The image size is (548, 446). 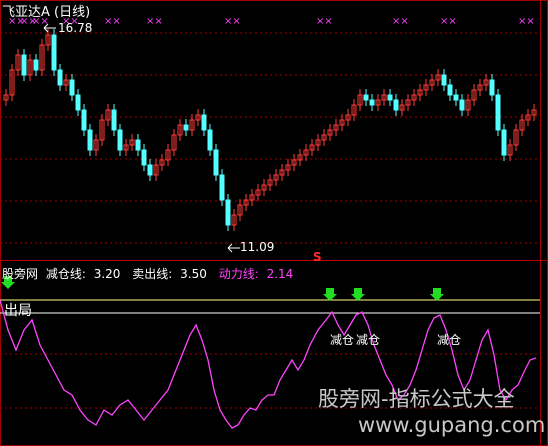 I want to click on indicator-name: 股旁网, so click(x=20, y=274).